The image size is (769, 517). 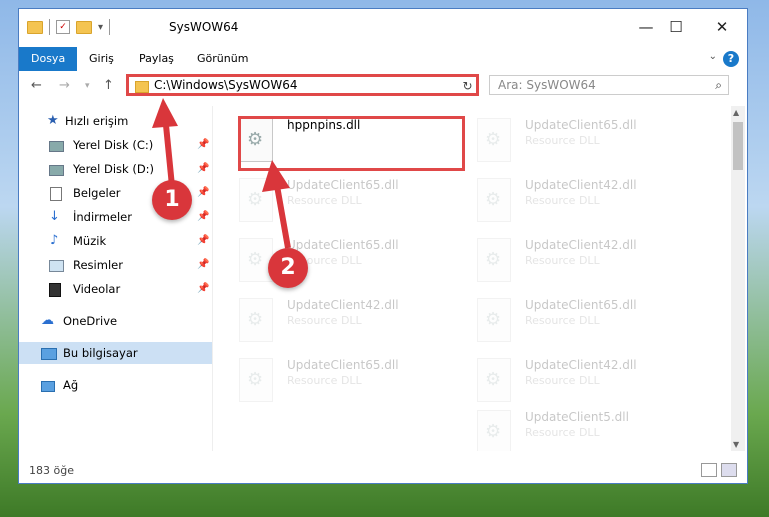 What do you see at coordinates (165, 113) in the screenshot?
I see `arrow-1-head` at bounding box center [165, 113].